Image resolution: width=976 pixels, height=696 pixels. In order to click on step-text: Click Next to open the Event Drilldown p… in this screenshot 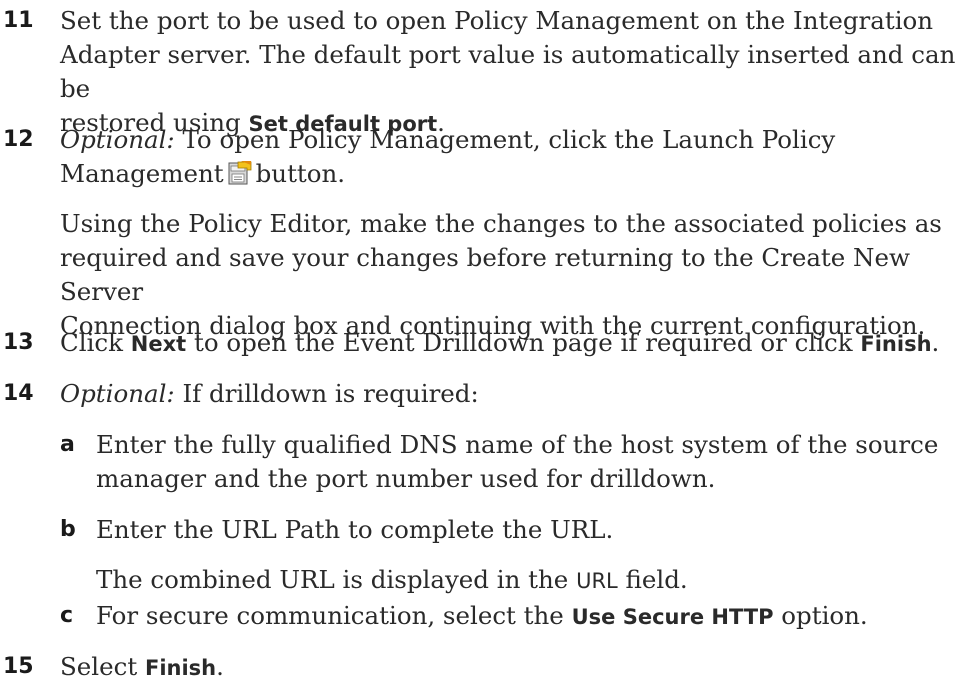, I will do `click(510, 343)`.